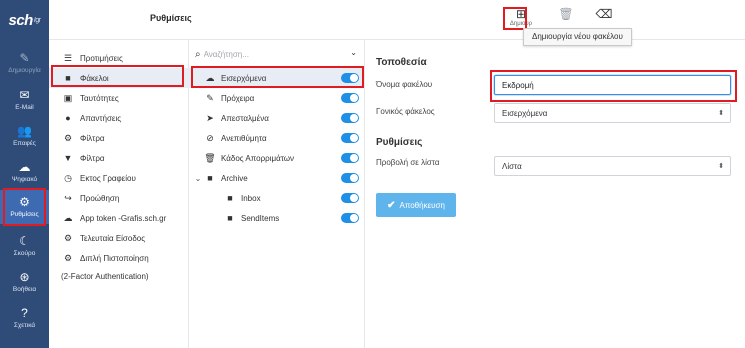 Image resolution: width=745 pixels, height=348 pixels. What do you see at coordinates (119, 158) in the screenshot?
I see `settings-item-filters-2: ▼ Φίλτρα` at bounding box center [119, 158].